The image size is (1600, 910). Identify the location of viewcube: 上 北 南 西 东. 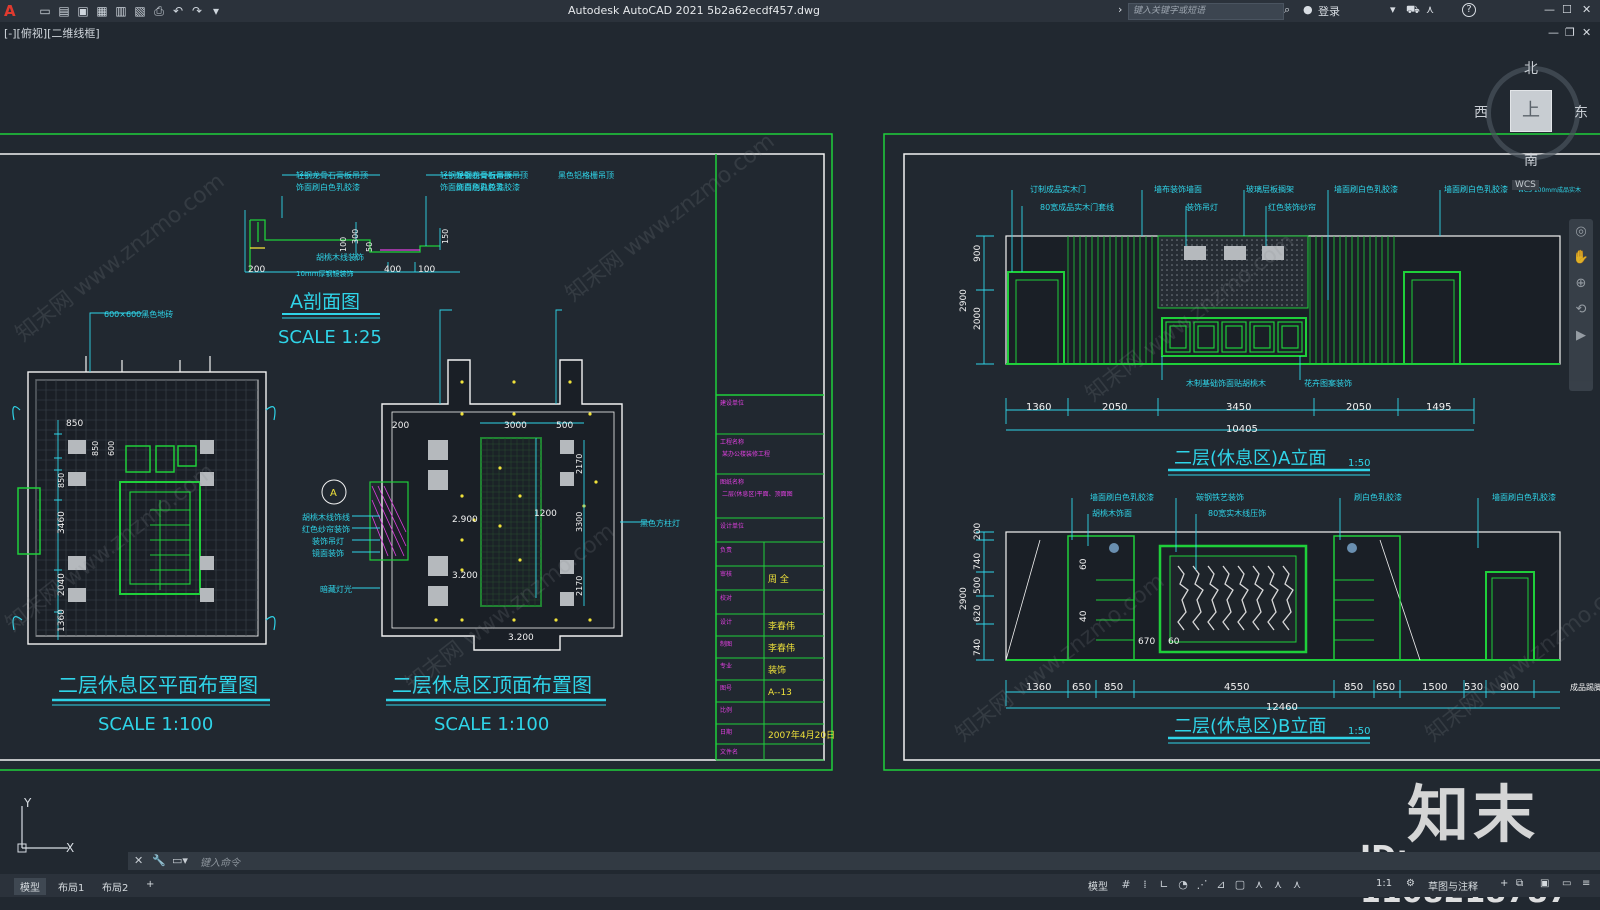
(1531, 113).